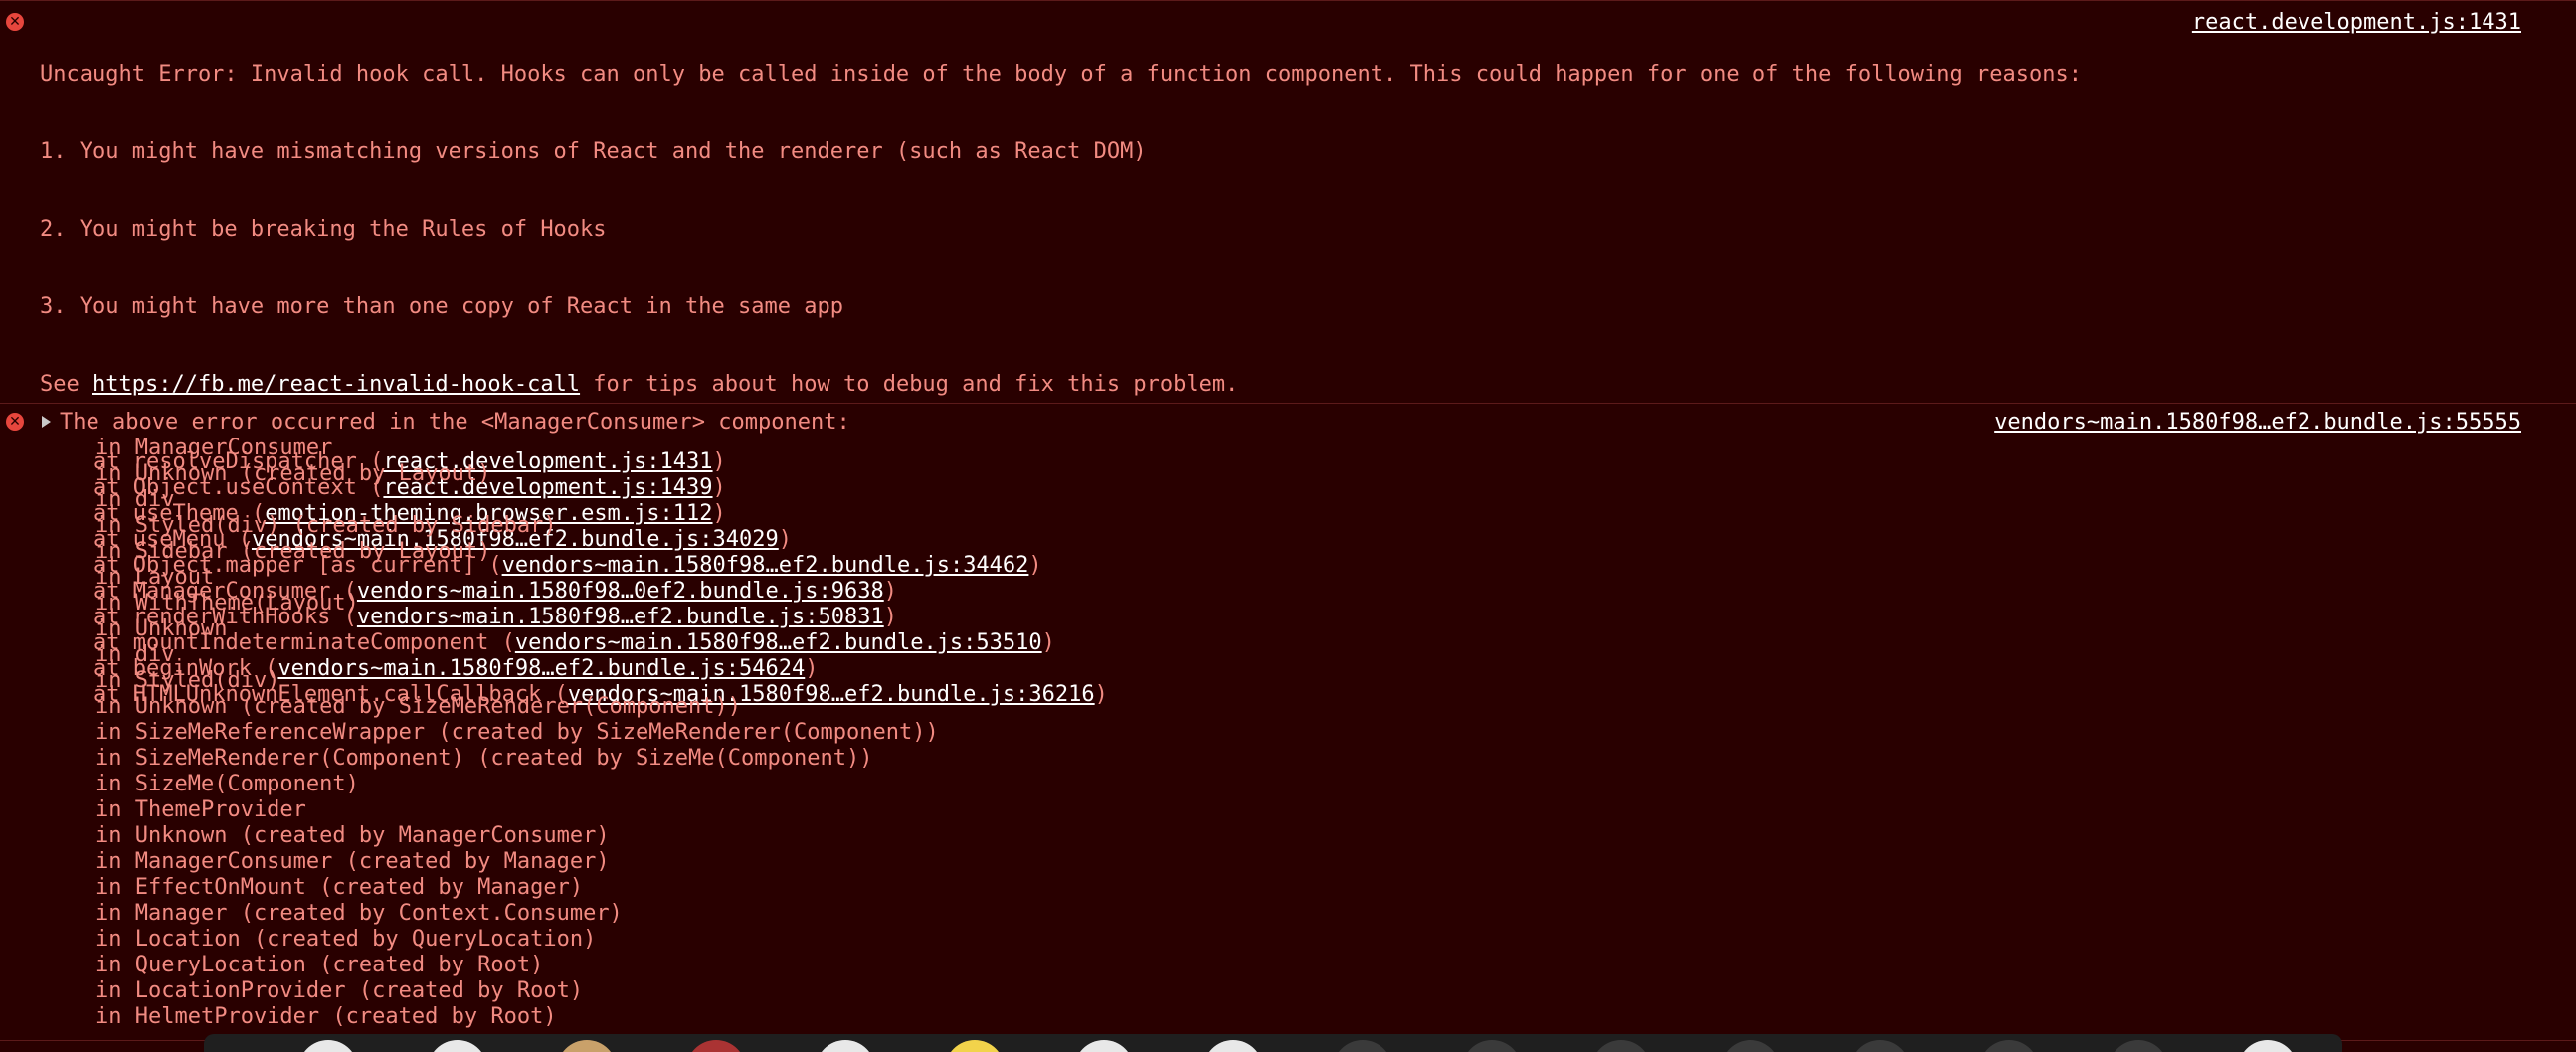 This screenshot has width=2576, height=1052. What do you see at coordinates (336, 384) in the screenshot?
I see `docs-link: https://fb.me/react-invalid-hook-call` at bounding box center [336, 384].